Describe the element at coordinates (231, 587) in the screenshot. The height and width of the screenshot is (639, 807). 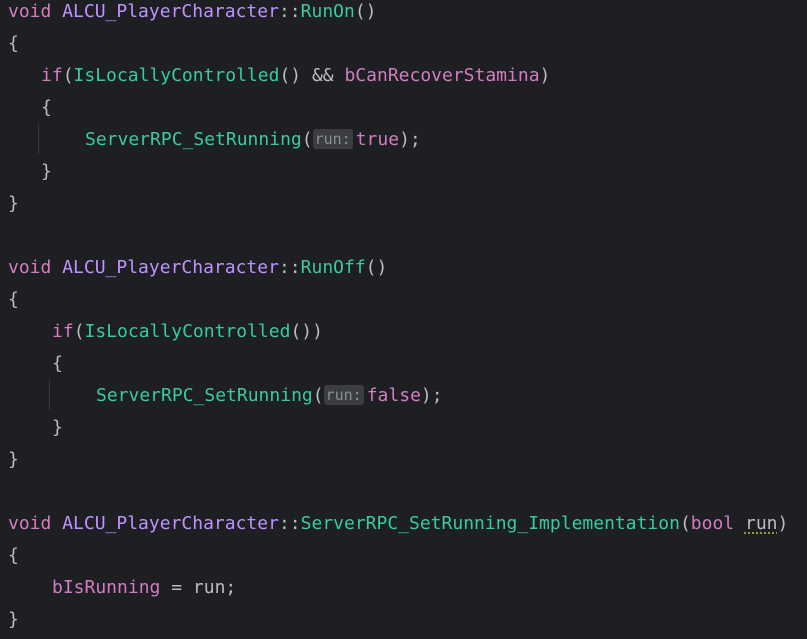
I see `statement-end: ;` at that location.